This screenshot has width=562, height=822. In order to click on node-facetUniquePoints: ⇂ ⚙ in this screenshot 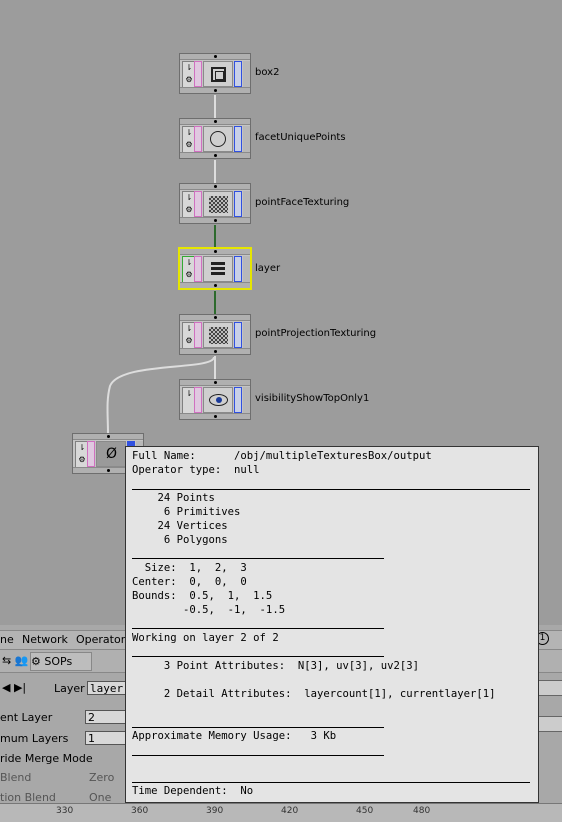, I will do `click(215, 138)`.